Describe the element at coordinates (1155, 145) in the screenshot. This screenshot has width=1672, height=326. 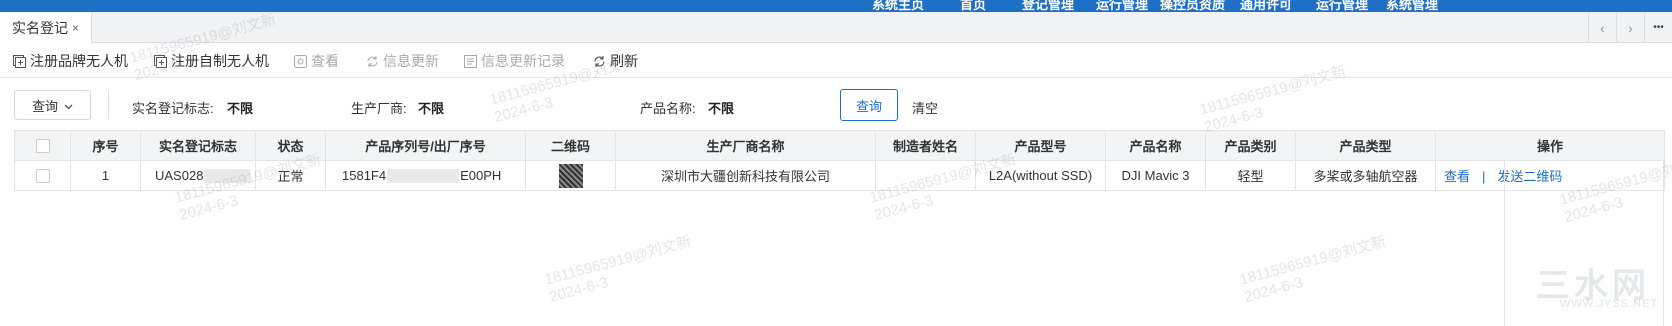
I see `column-header-product-name: 产品名称` at that location.